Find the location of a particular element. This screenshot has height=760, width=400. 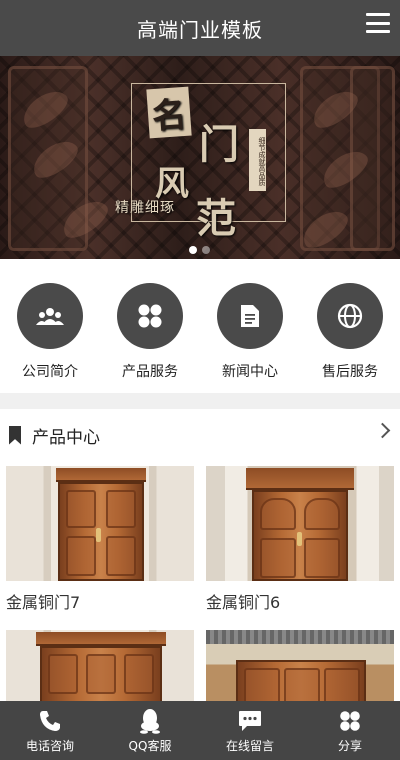

grid-icon is located at coordinates (150, 316).